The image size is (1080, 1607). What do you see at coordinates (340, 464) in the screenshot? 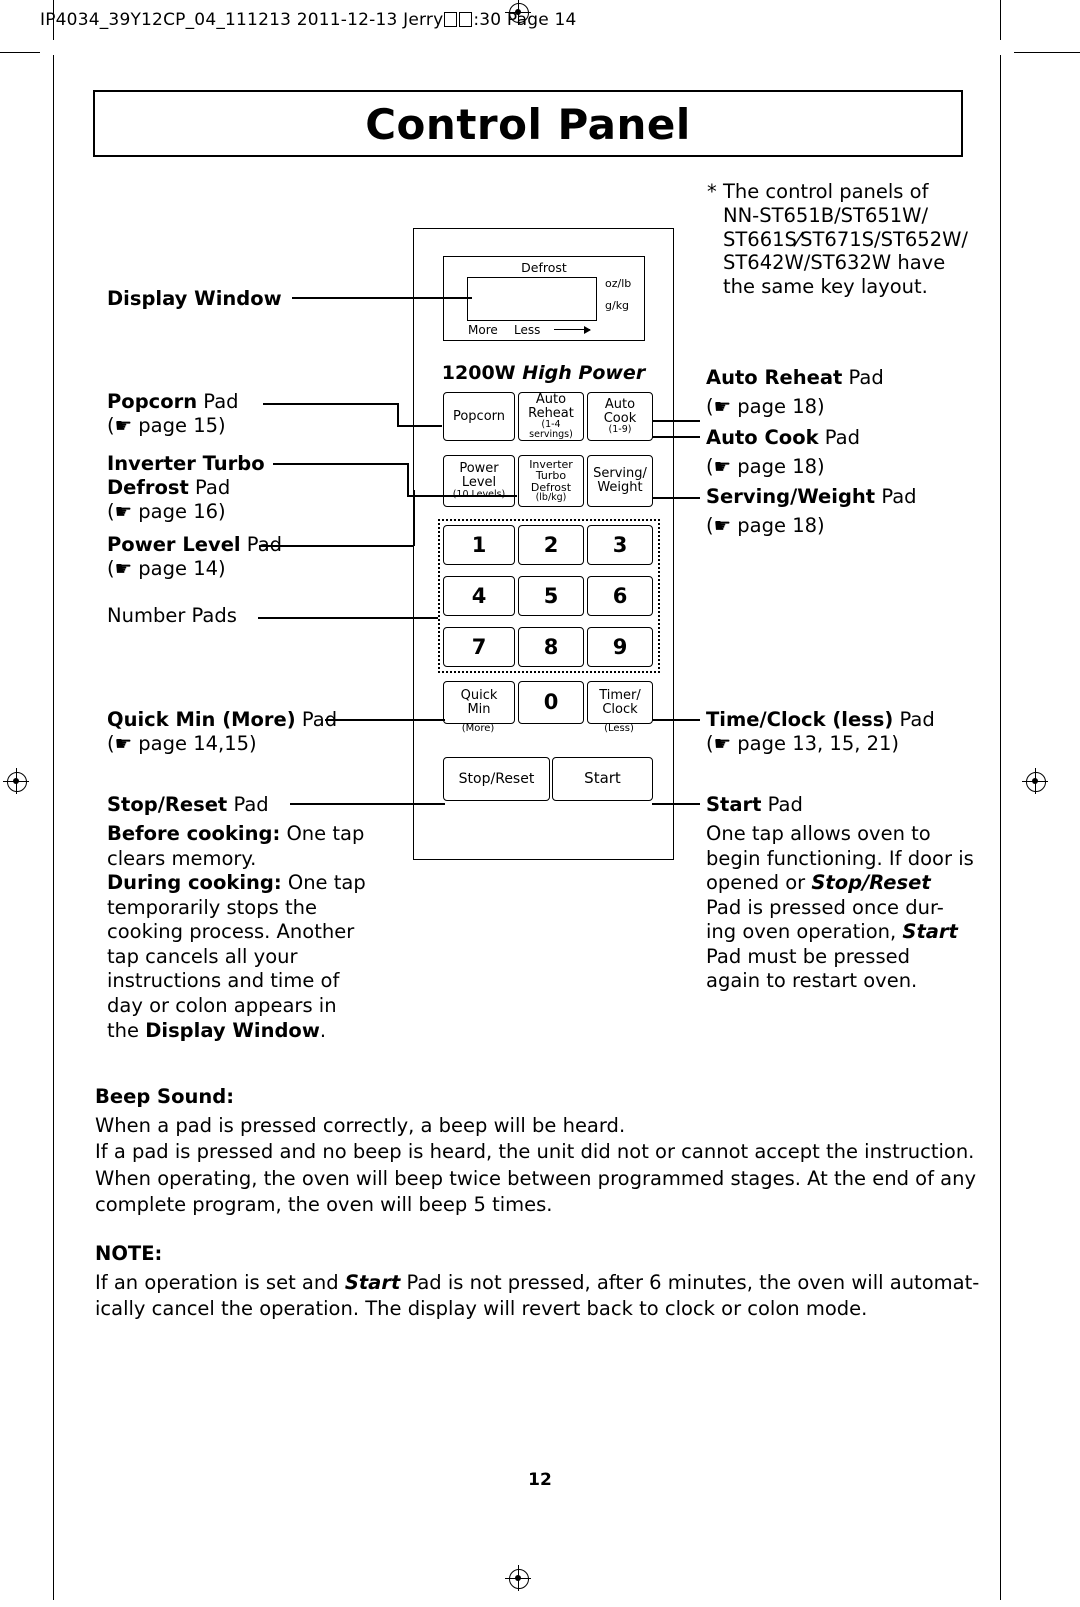
I see `leader-inverter` at bounding box center [340, 464].